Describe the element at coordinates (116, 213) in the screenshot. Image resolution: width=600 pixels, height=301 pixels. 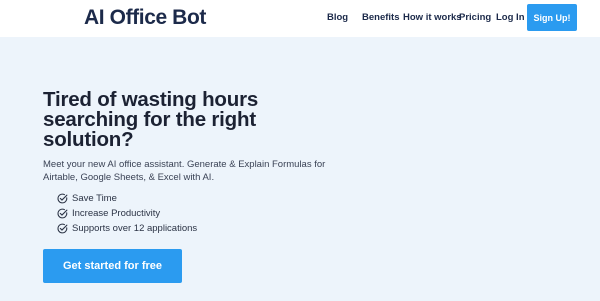
I see `feature-label: Increase Productivity` at that location.